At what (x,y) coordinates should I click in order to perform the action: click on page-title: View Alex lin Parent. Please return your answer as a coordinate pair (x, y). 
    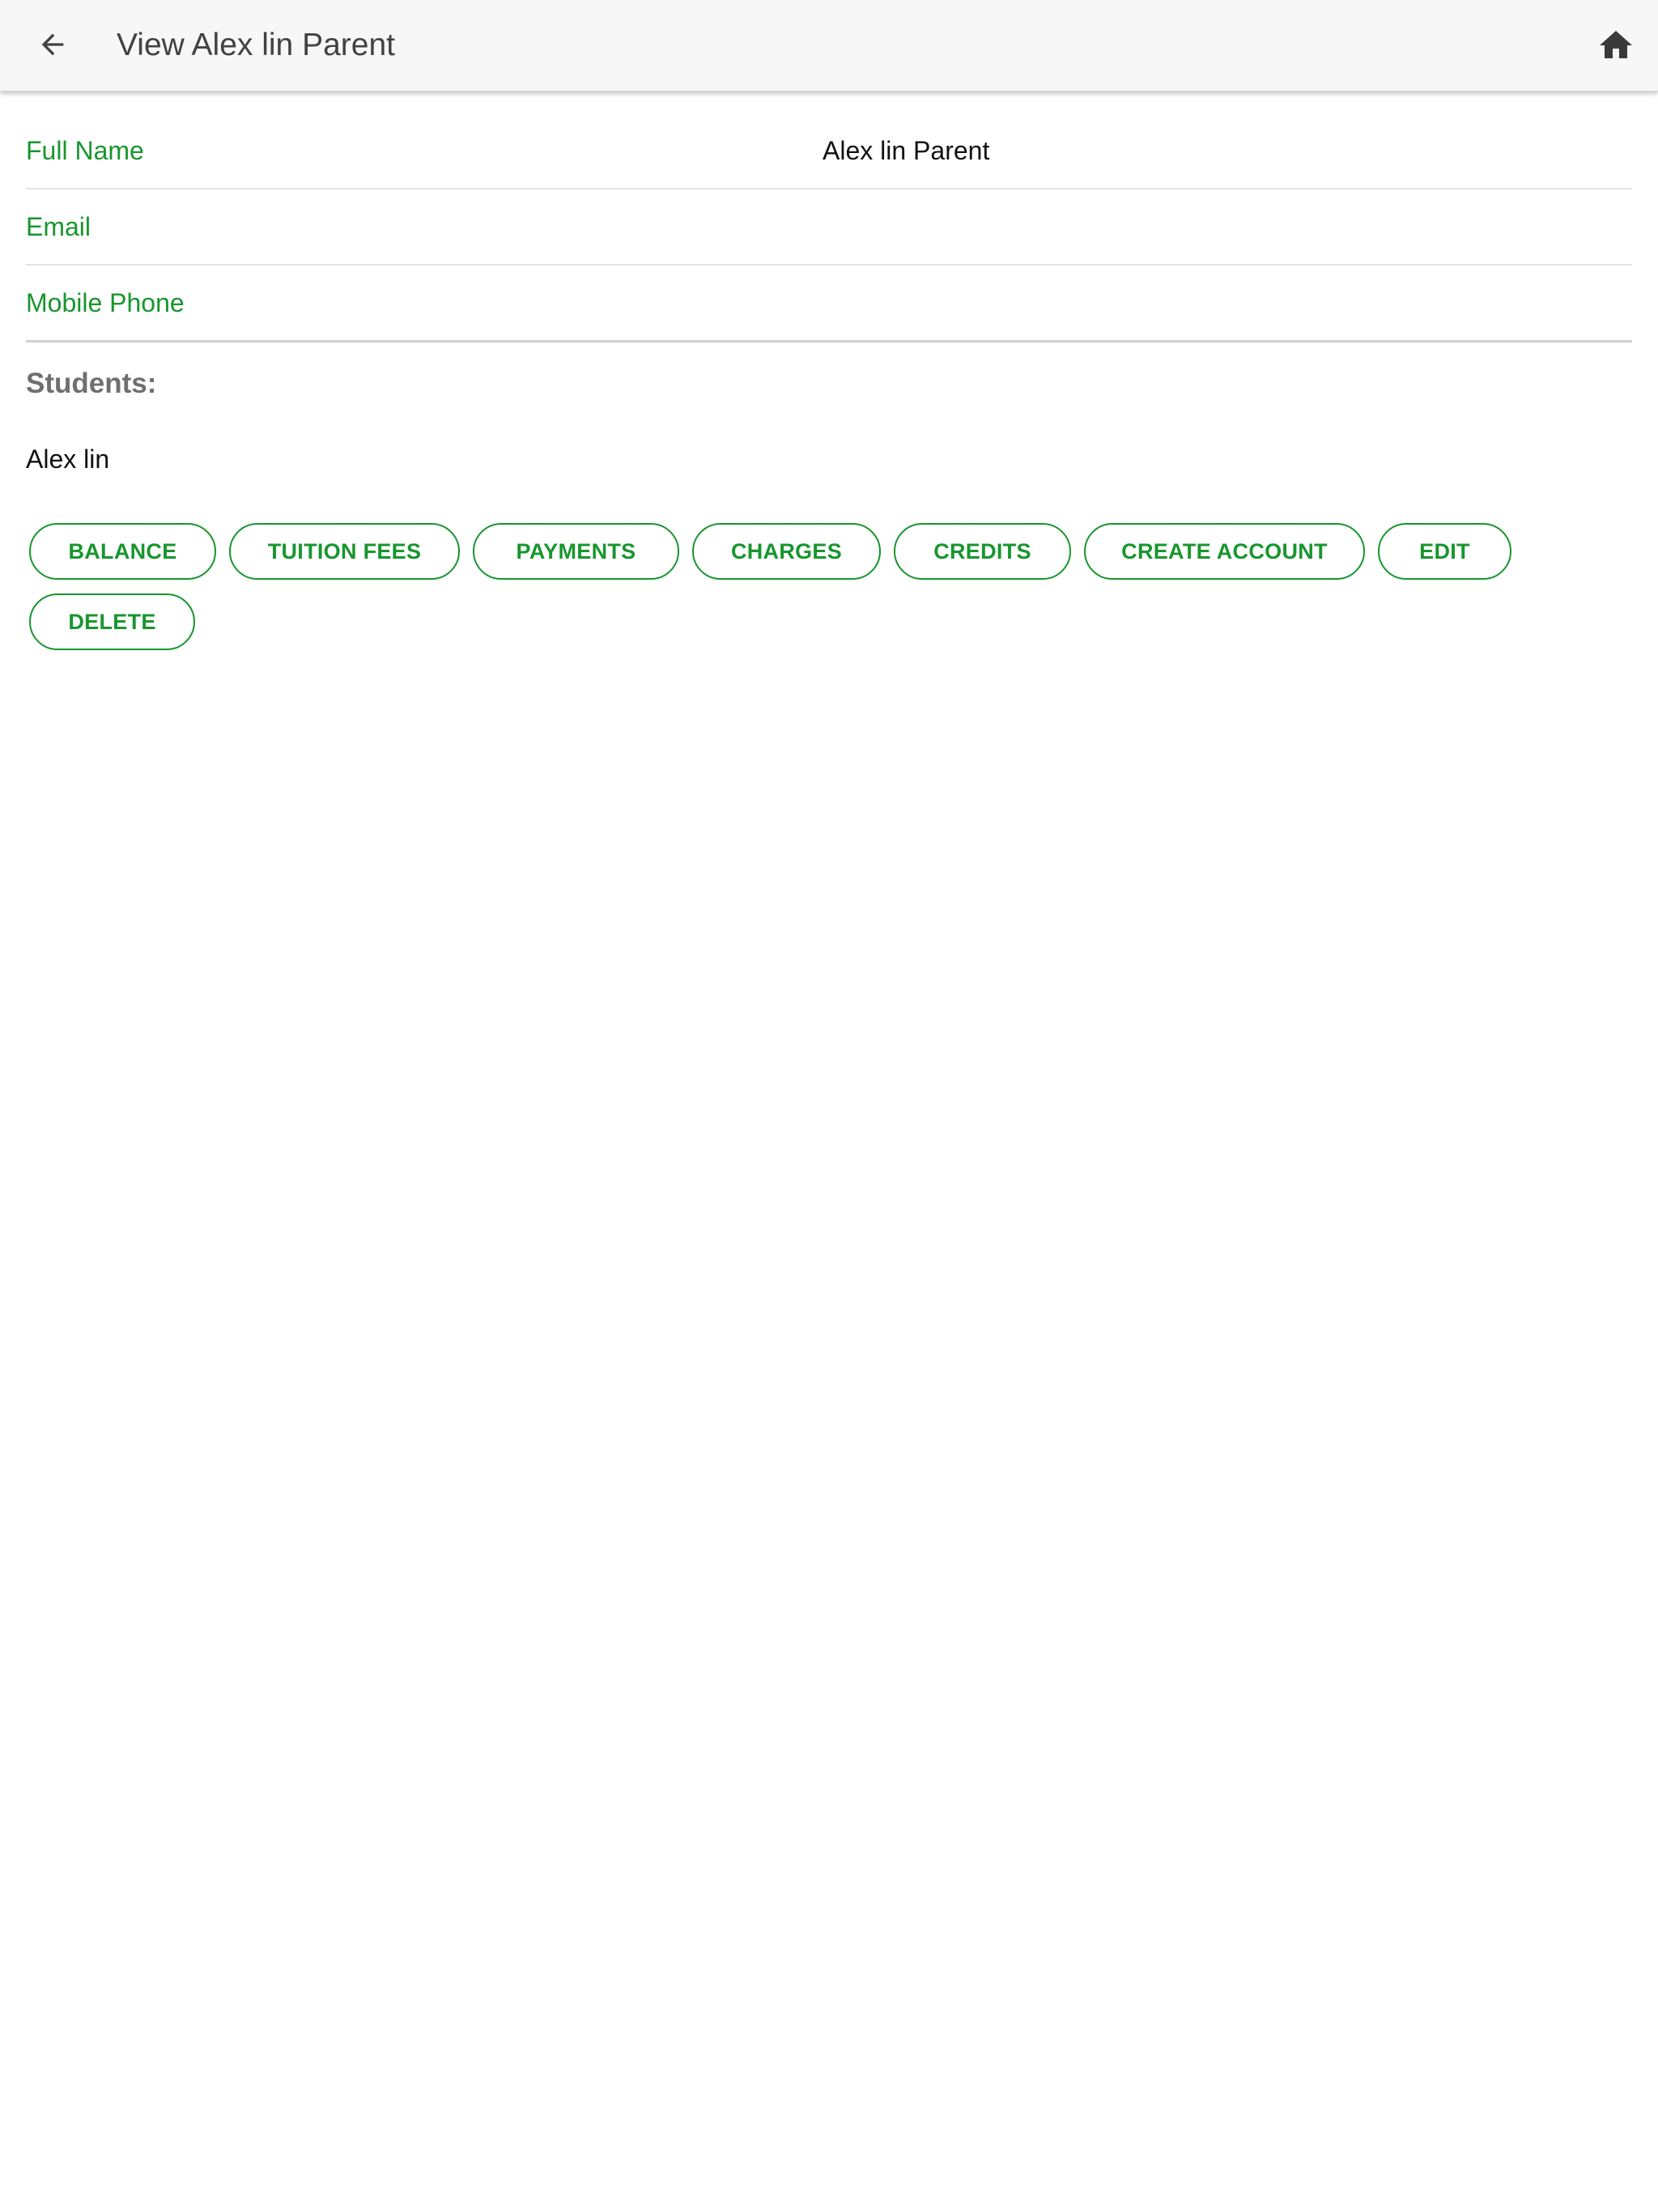
    Looking at the image, I should click on (256, 45).